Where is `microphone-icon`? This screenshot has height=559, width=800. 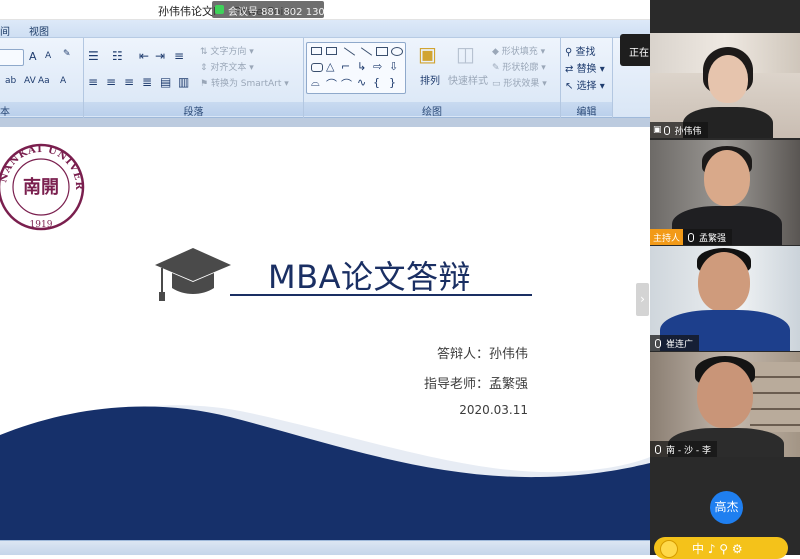 microphone-icon is located at coordinates (691, 237).